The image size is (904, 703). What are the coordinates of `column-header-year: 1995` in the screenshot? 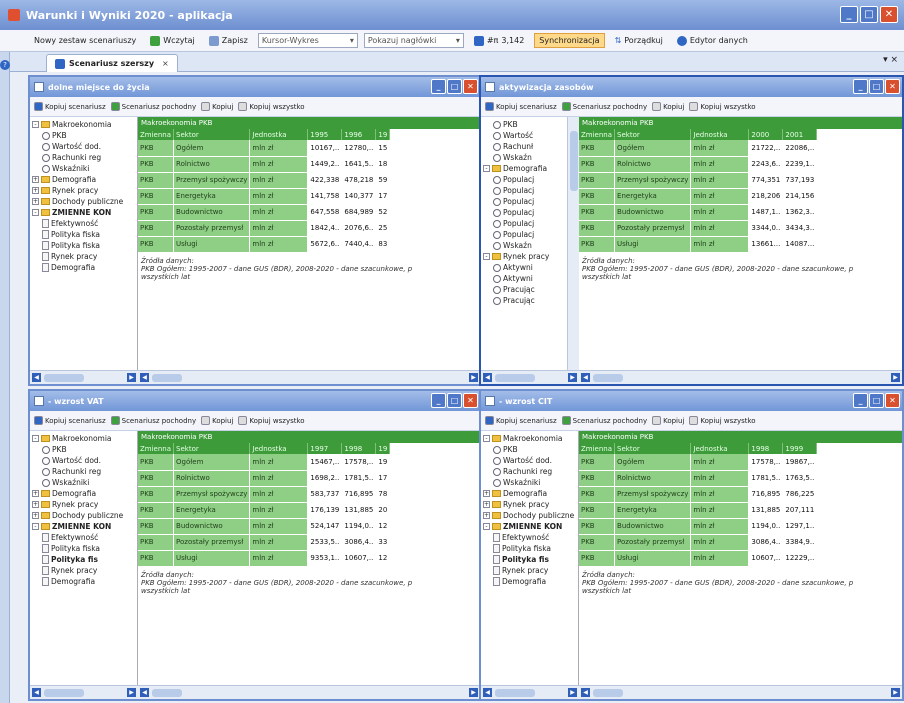 It's located at (325, 134).